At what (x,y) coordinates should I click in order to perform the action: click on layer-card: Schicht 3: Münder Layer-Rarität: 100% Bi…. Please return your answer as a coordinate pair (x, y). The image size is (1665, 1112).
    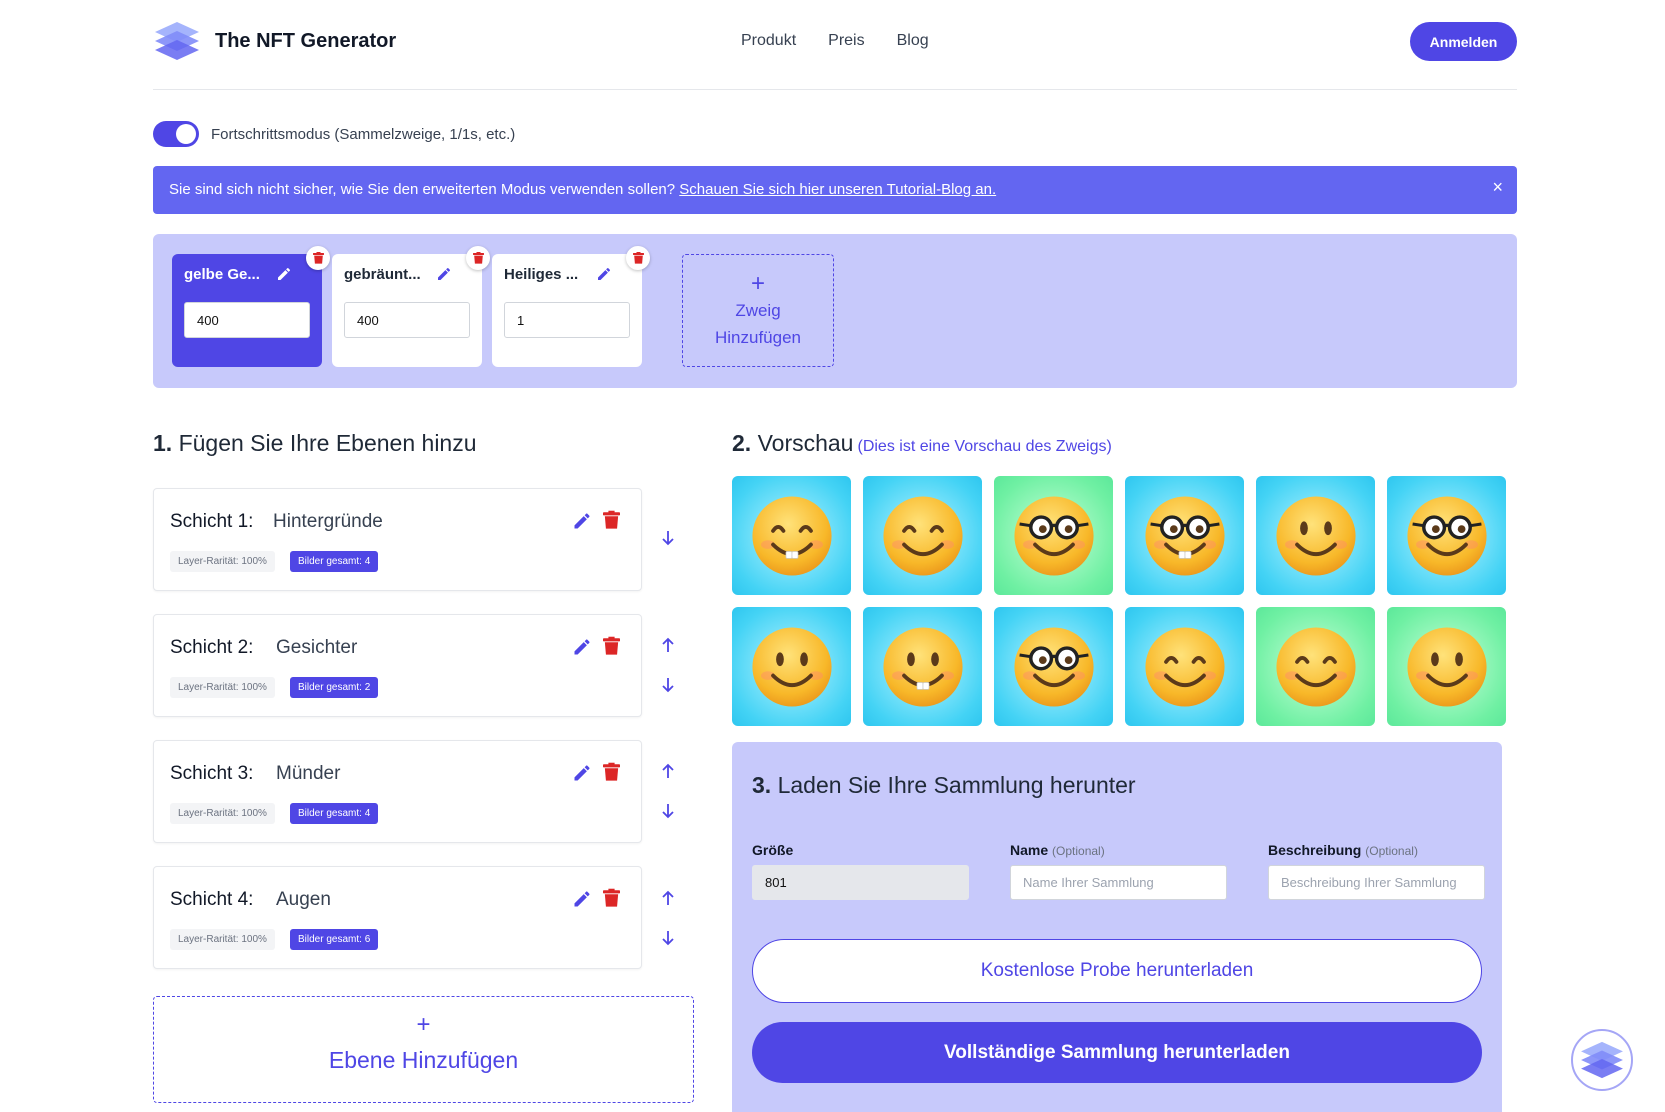
    Looking at the image, I should click on (397, 791).